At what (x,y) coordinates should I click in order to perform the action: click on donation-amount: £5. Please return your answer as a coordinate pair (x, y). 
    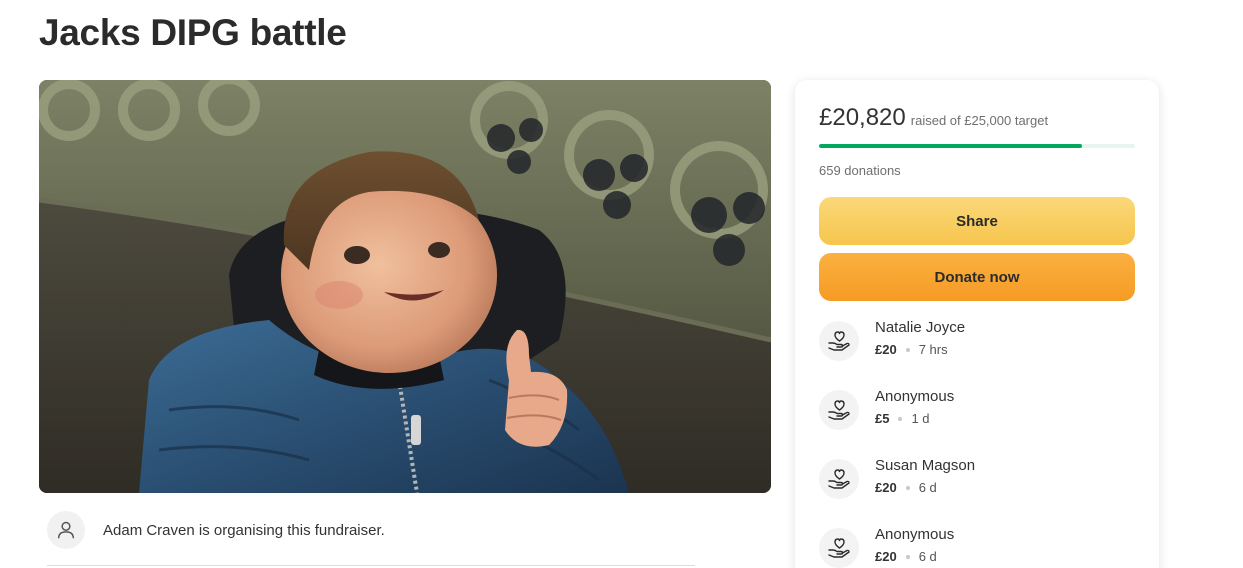
    Looking at the image, I should click on (882, 418).